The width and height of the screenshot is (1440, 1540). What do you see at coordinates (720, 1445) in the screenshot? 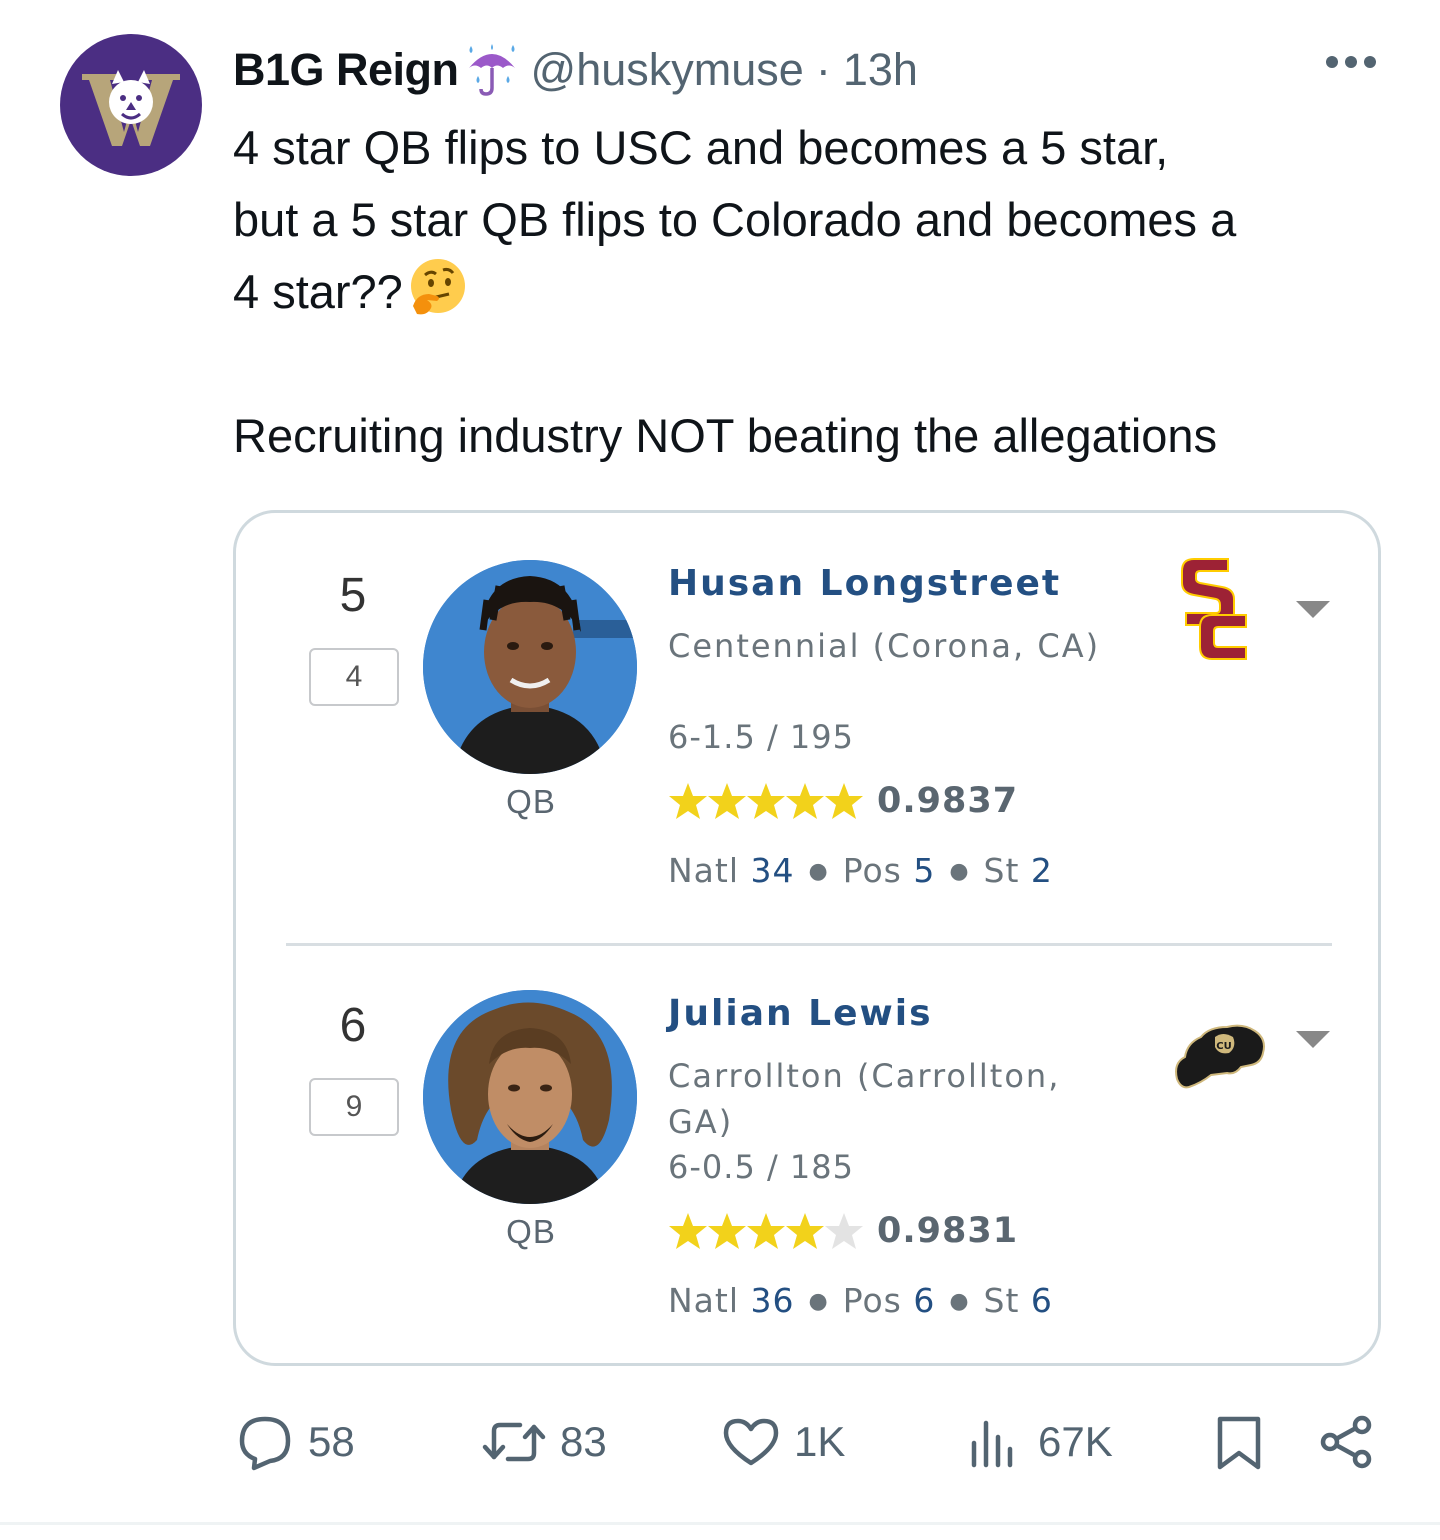
I see `tweet-action-bar: 58 83 1K 67K` at bounding box center [720, 1445].